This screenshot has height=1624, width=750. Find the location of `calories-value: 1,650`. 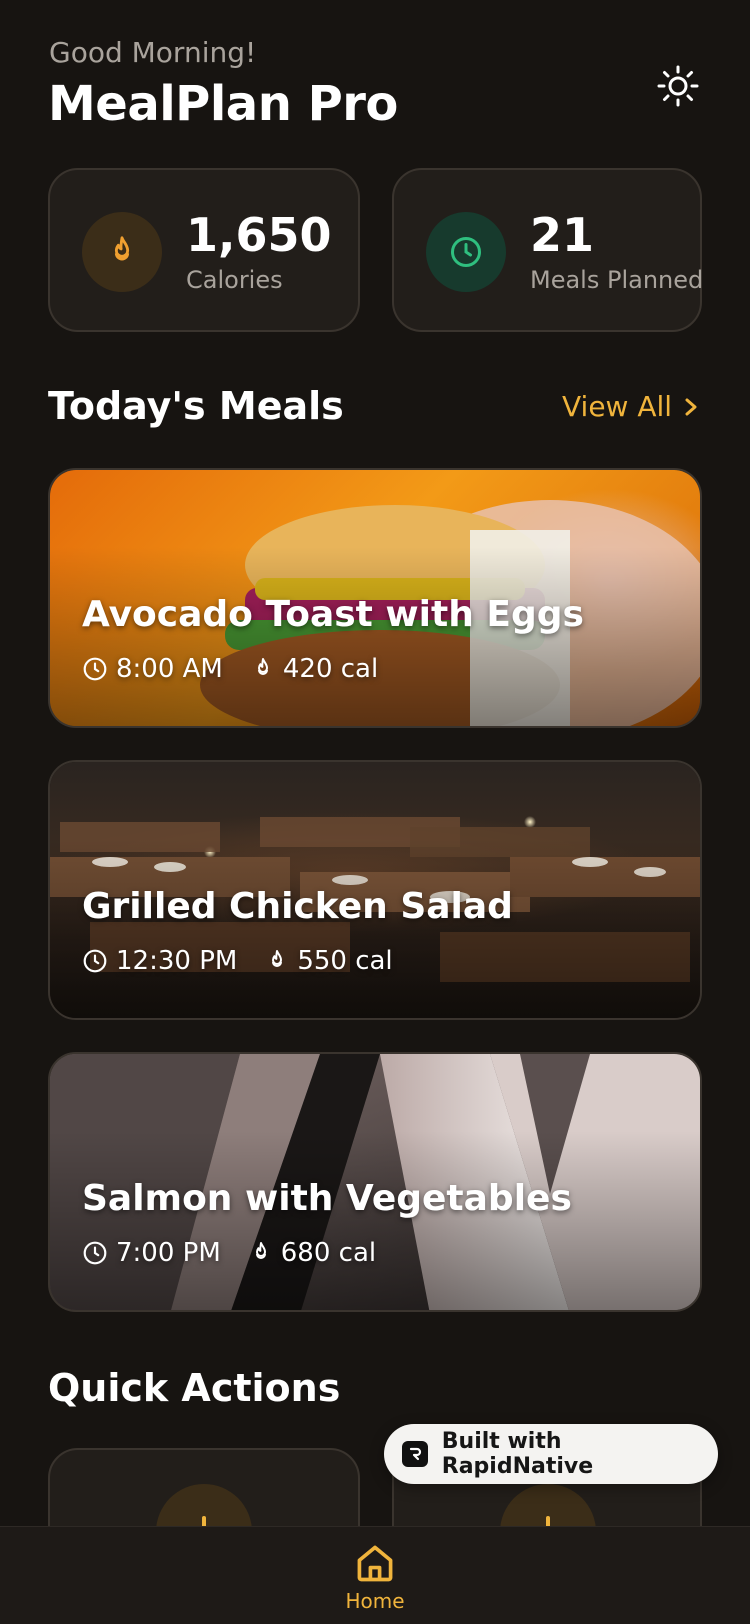

calories-value: 1,650 is located at coordinates (259, 235).